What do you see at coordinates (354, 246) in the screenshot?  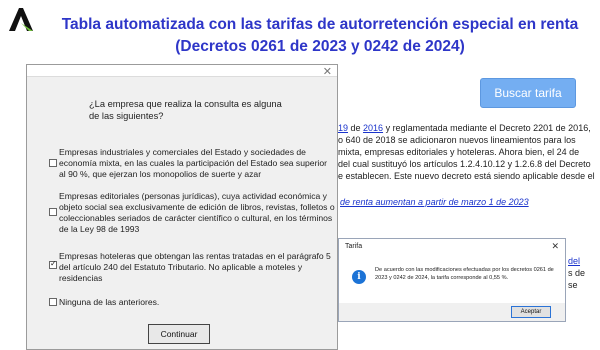 I see `message-box-title: Tarifa` at bounding box center [354, 246].